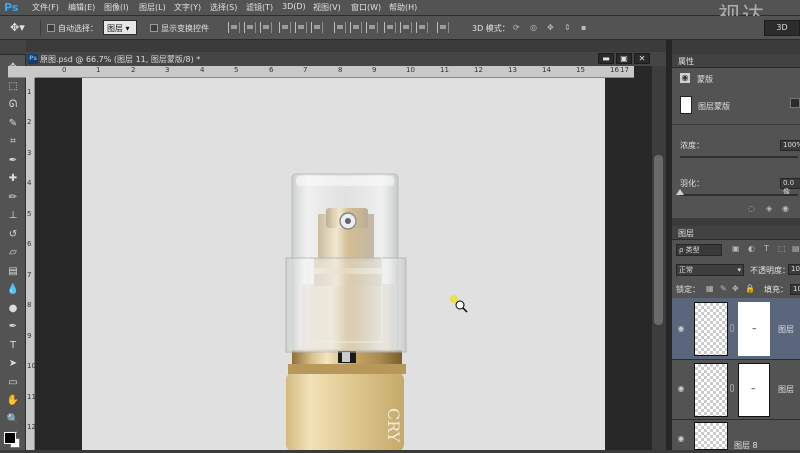 The width and height of the screenshot is (800, 453). What do you see at coordinates (736, 329) in the screenshot?
I see `layer-row-selected: ◉ 图层` at bounding box center [736, 329].